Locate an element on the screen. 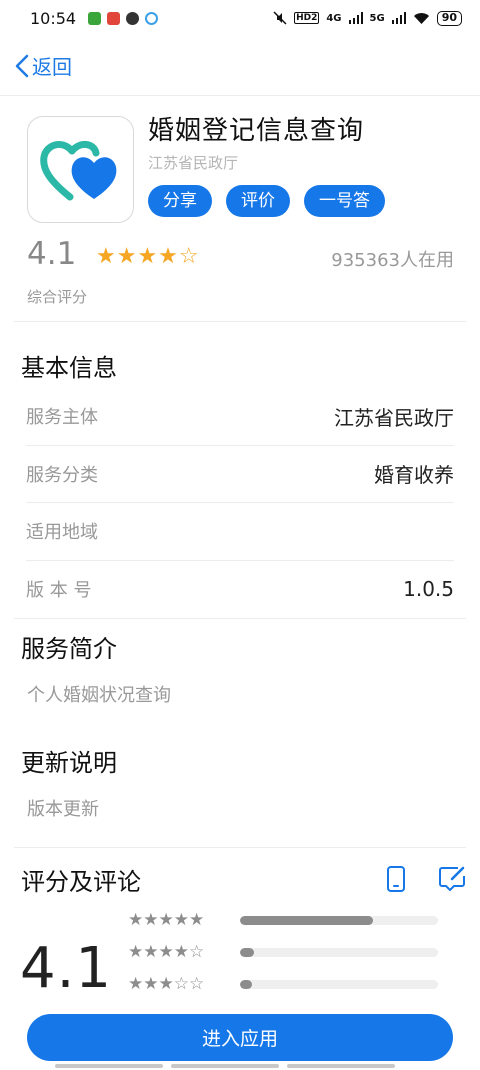 The width and height of the screenshot is (480, 1070). share-button: 分享 is located at coordinates (180, 201).